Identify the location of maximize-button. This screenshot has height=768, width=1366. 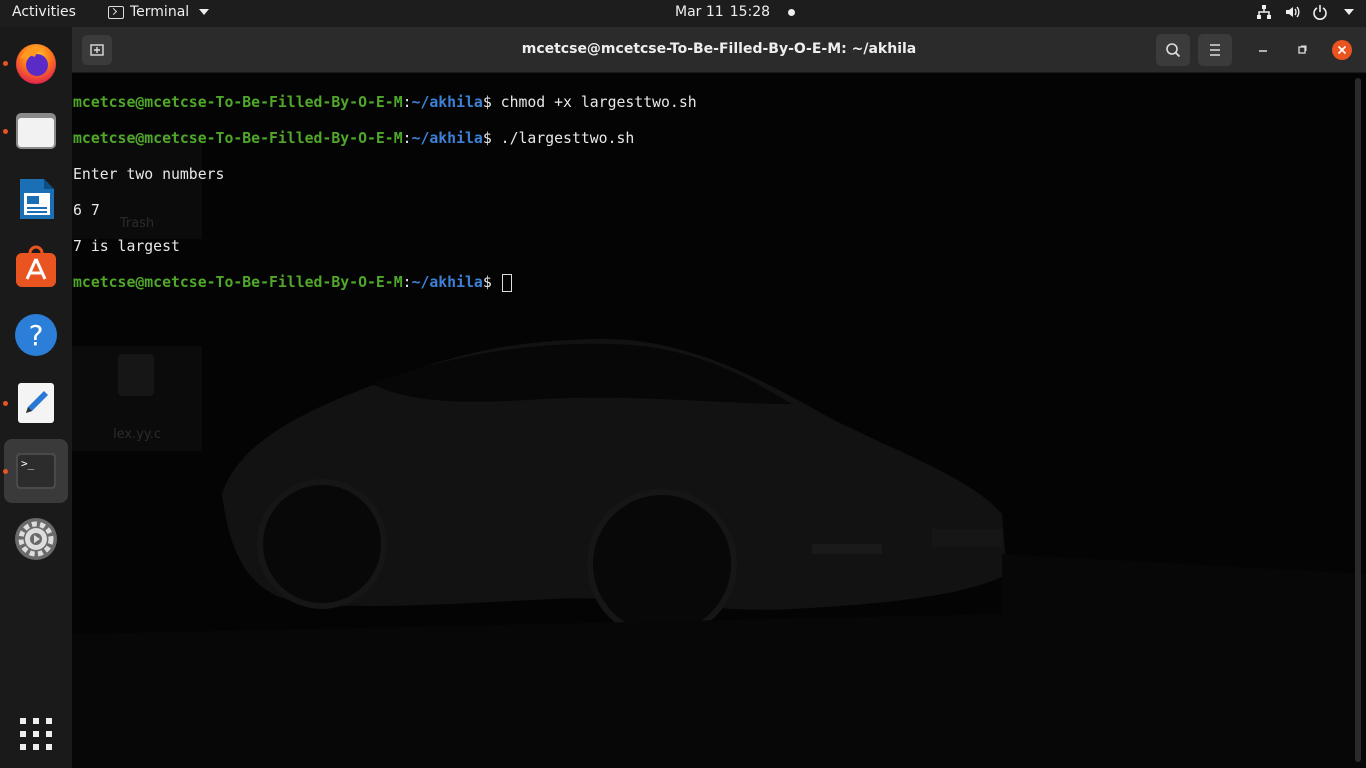
(1302, 50).